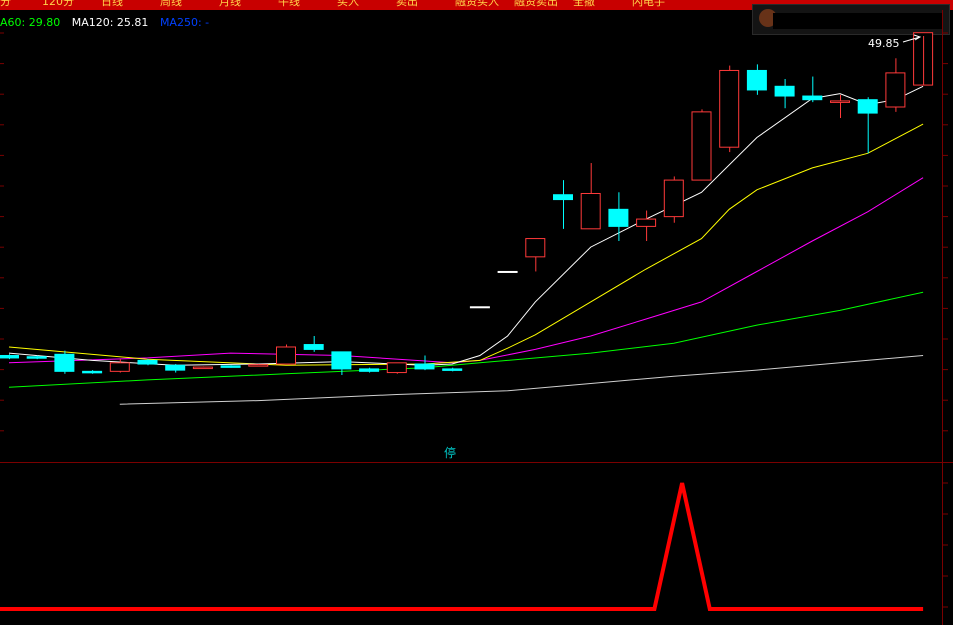  I want to click on high-price-label: 49.85, so click(884, 43).